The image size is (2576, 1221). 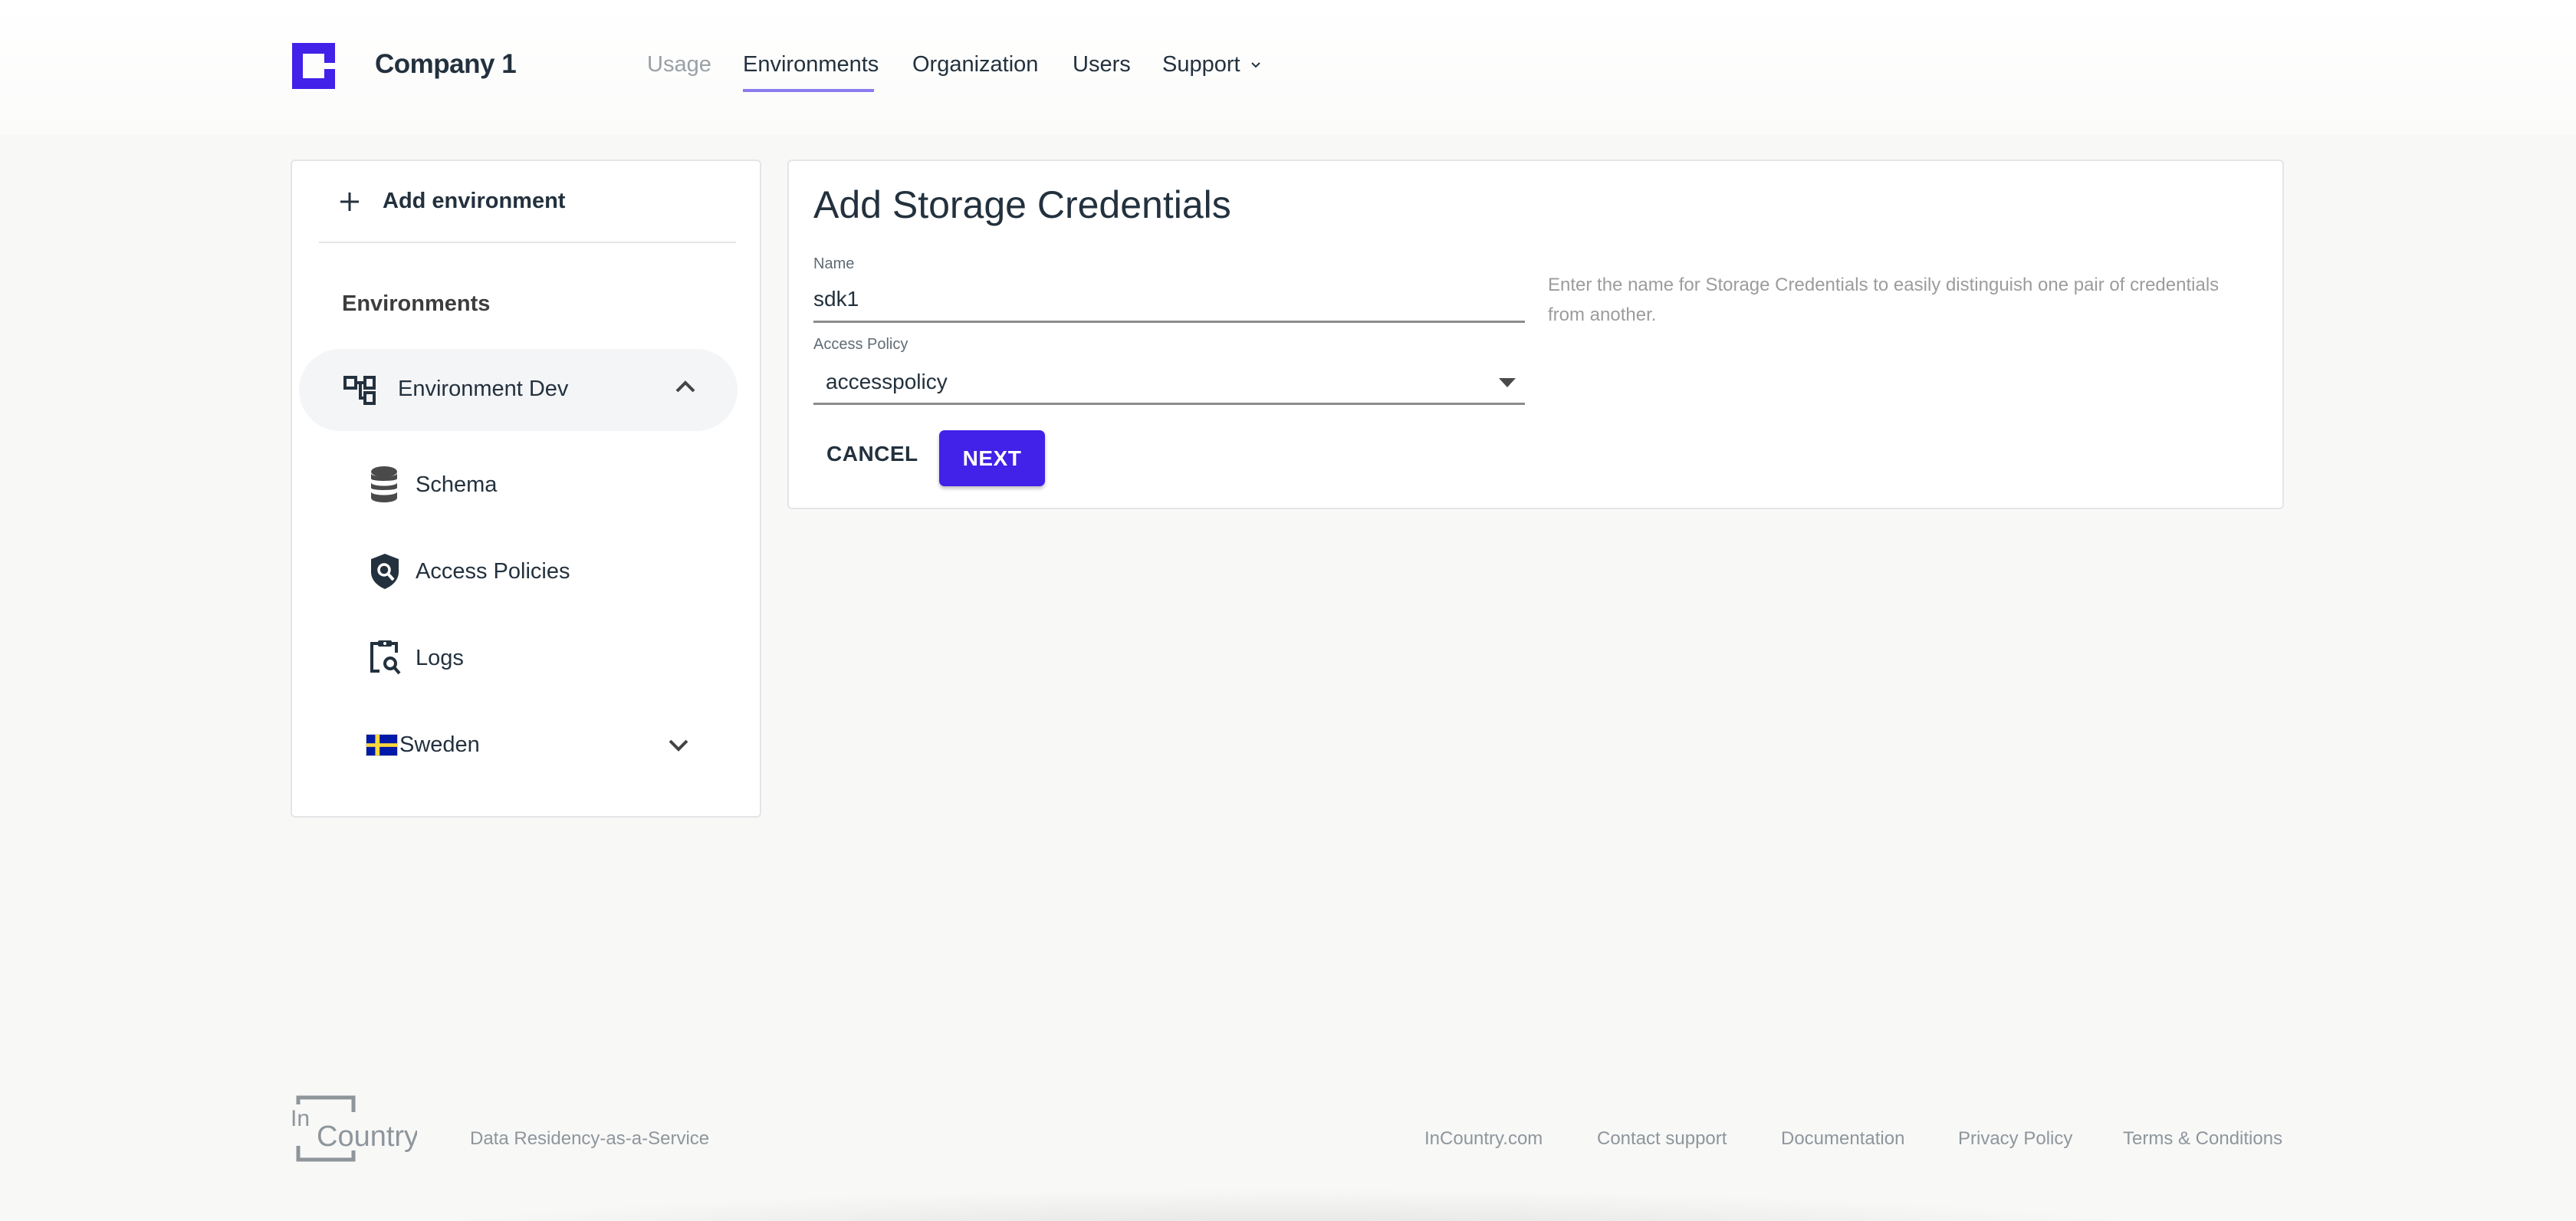 What do you see at coordinates (350, 202) in the screenshot?
I see `plus-icon` at bounding box center [350, 202].